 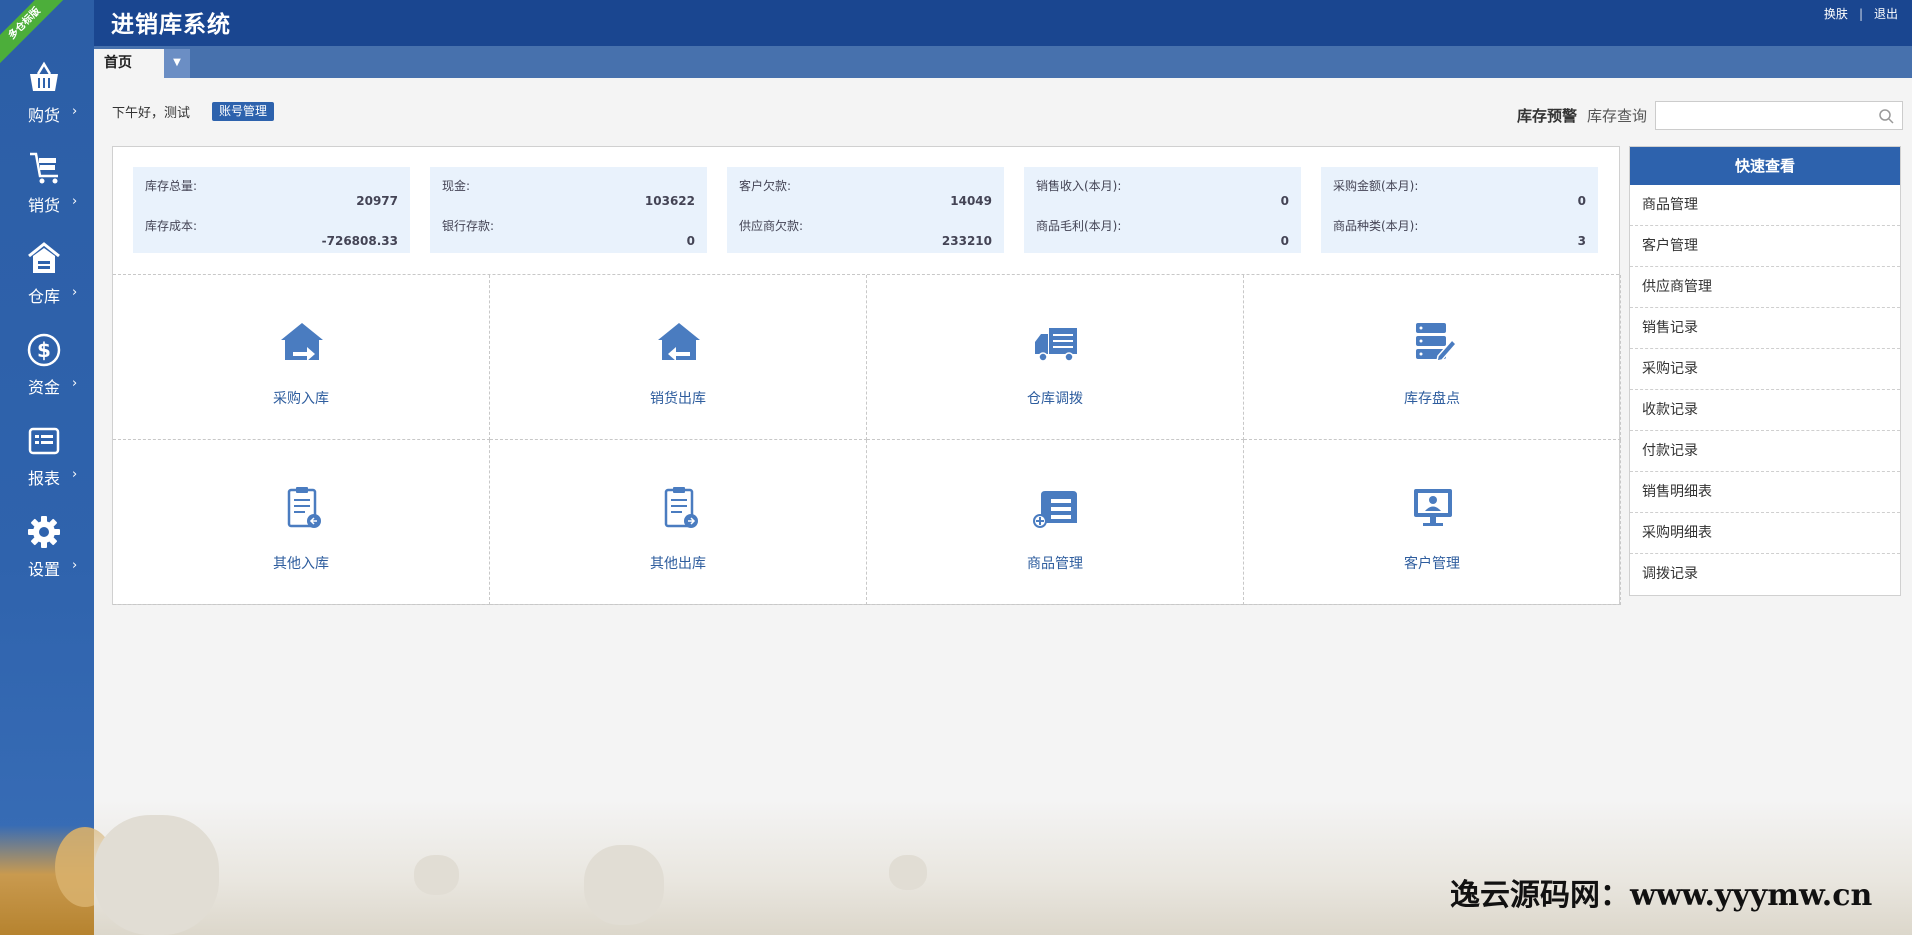 What do you see at coordinates (1432, 357) in the screenshot?
I see `shortcut-inventory-check: 库存盘点` at bounding box center [1432, 357].